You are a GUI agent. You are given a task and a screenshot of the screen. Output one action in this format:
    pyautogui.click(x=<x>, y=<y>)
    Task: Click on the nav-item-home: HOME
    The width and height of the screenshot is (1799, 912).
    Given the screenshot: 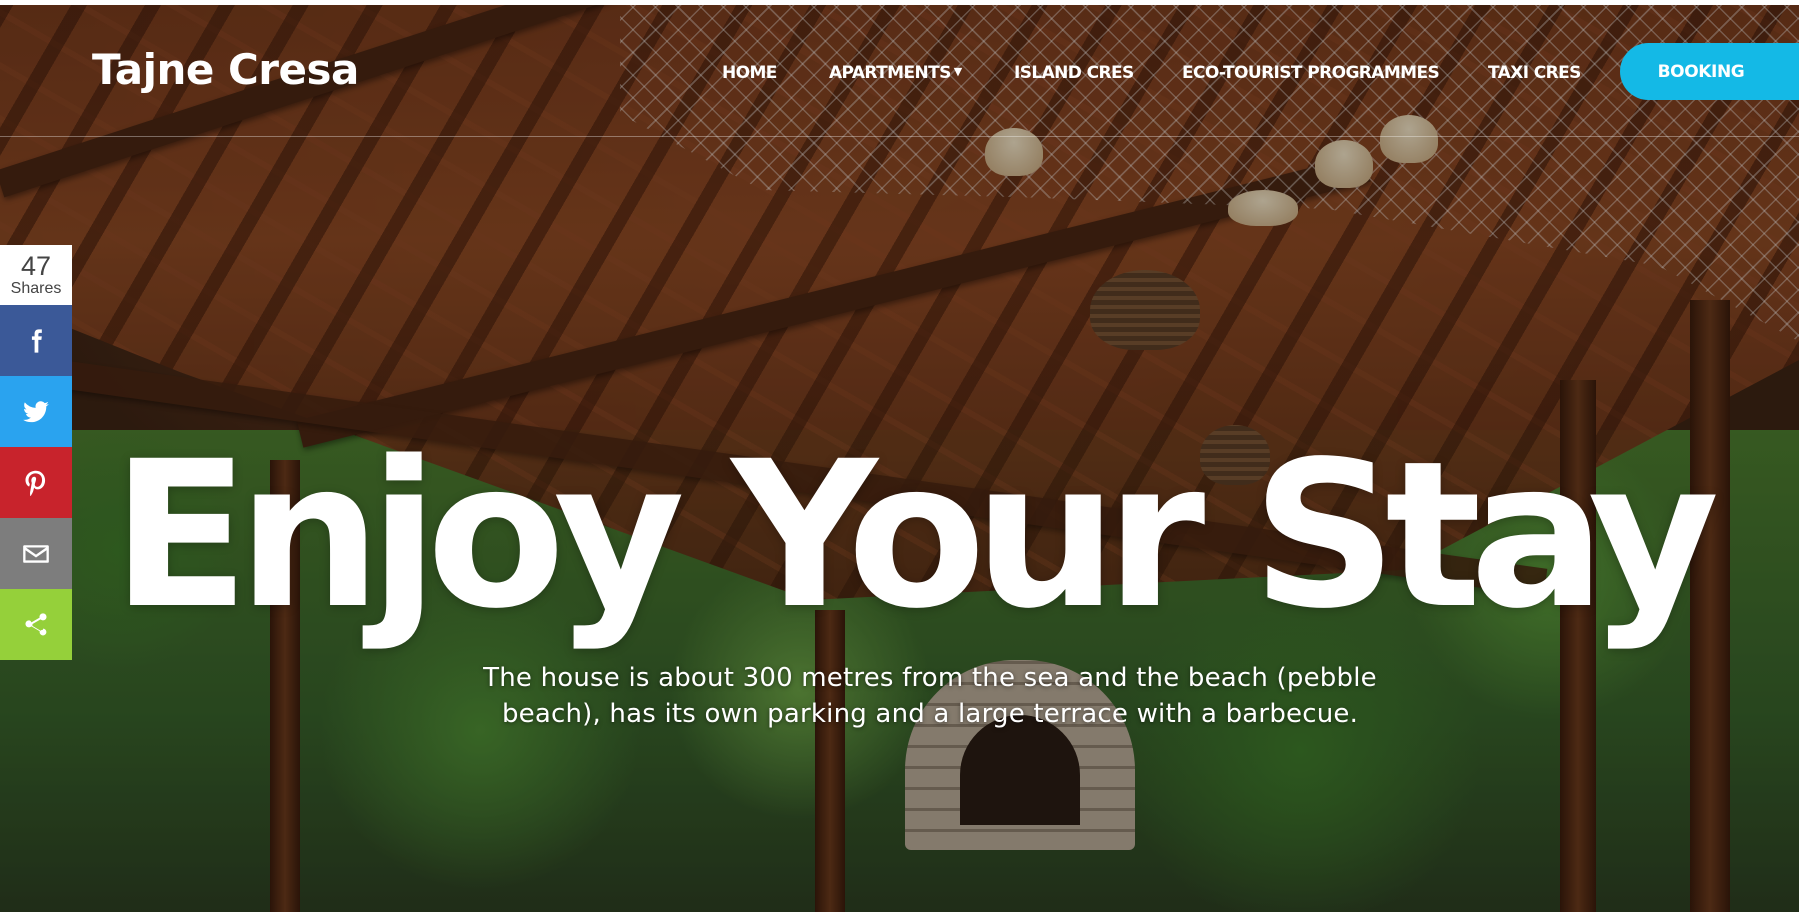 What is the action you would take?
    pyautogui.click(x=749, y=73)
    